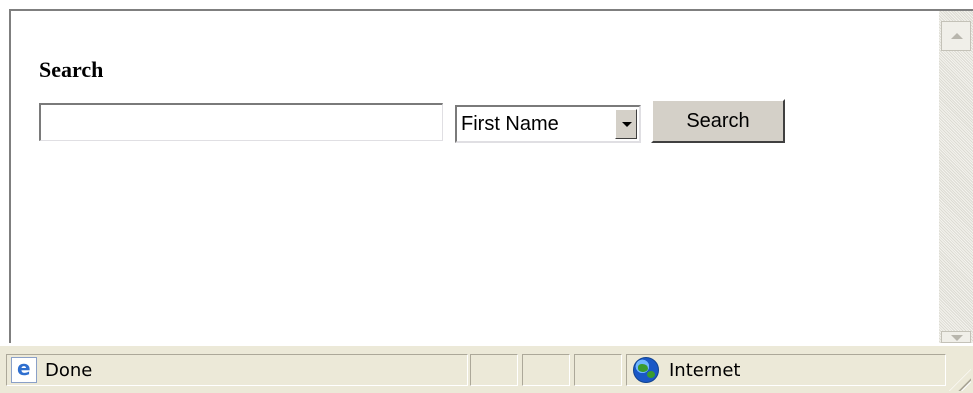  I want to click on arrow-up-icon, so click(957, 36).